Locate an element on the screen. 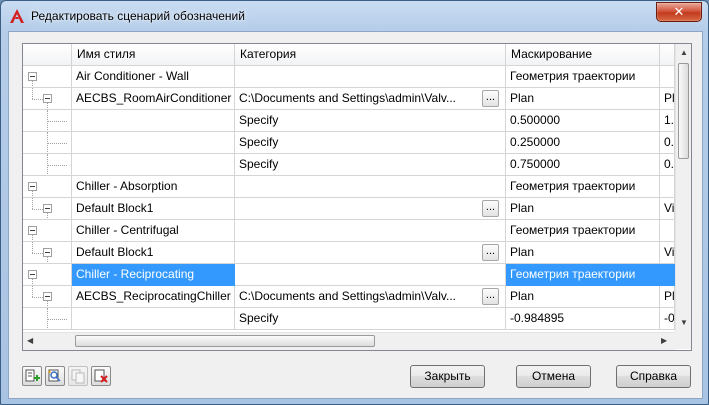 The image size is (709, 405). scroll-up-icon: ▲ is located at coordinates (684, 53).